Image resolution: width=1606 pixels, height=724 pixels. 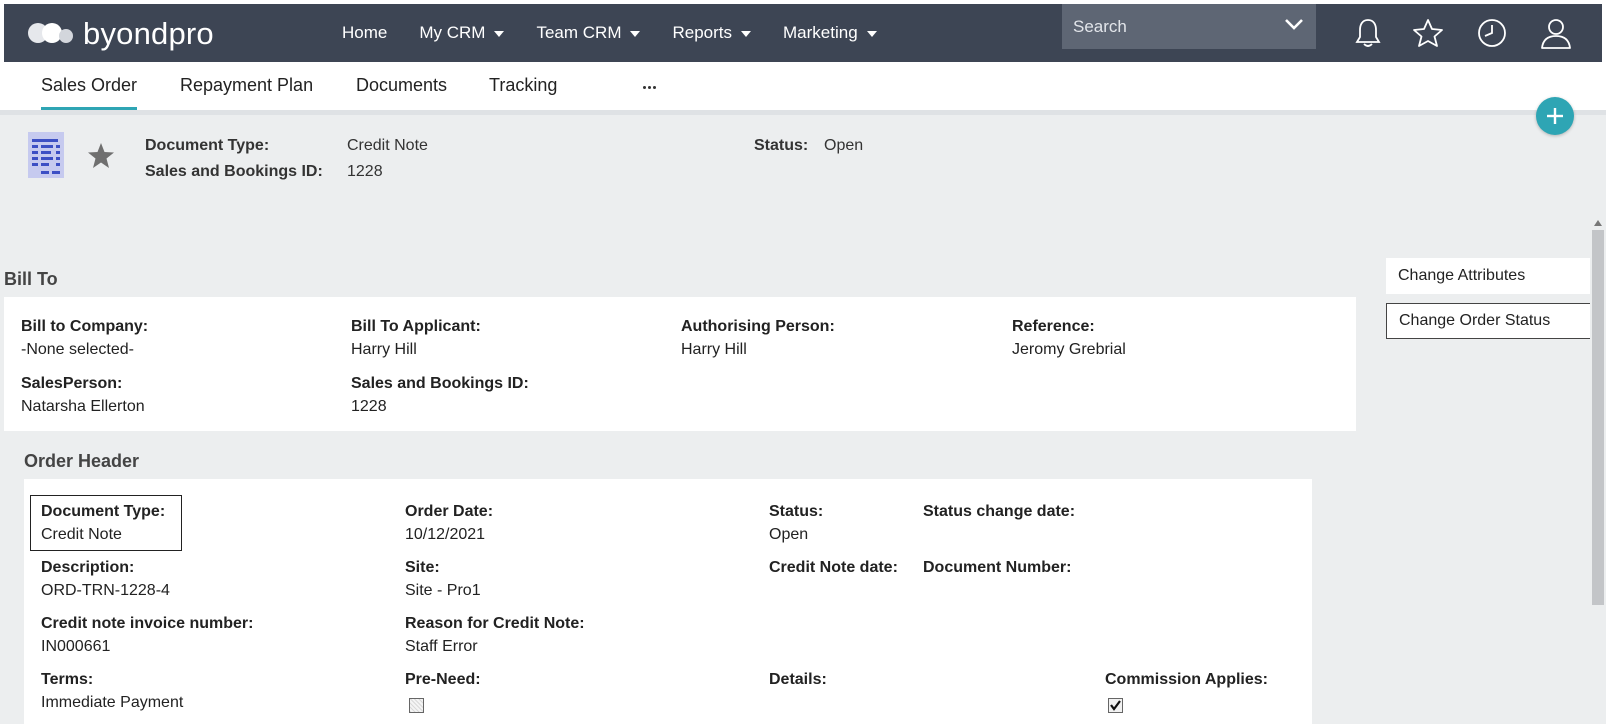 What do you see at coordinates (85, 326) in the screenshot?
I see `field-label: Bill to Company:` at bounding box center [85, 326].